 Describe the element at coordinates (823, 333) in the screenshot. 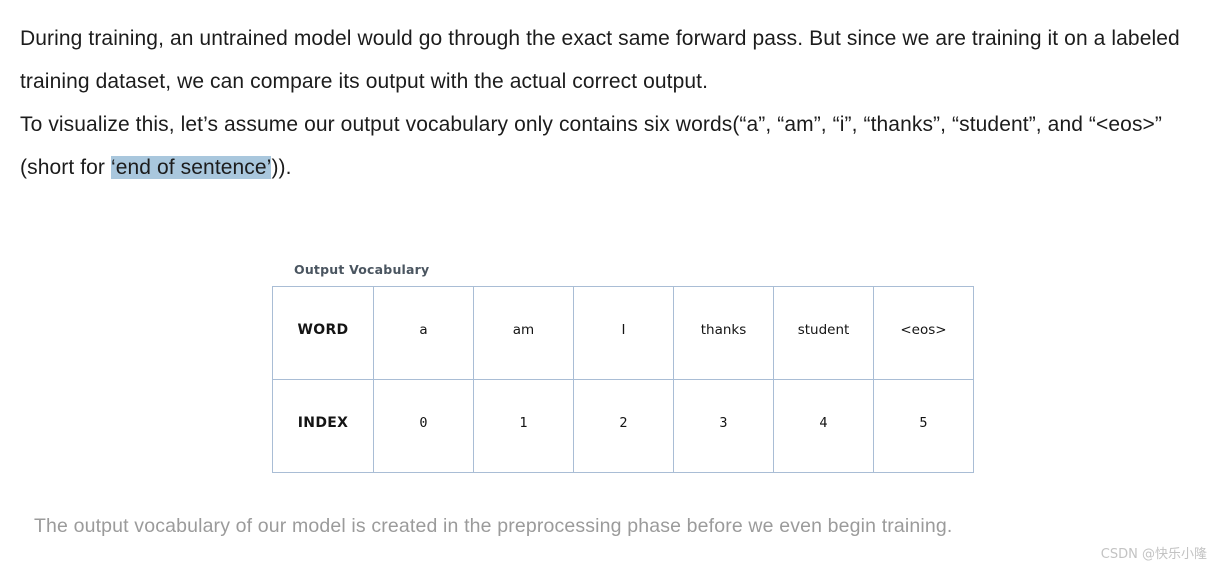

I see `word-cell: student` at that location.